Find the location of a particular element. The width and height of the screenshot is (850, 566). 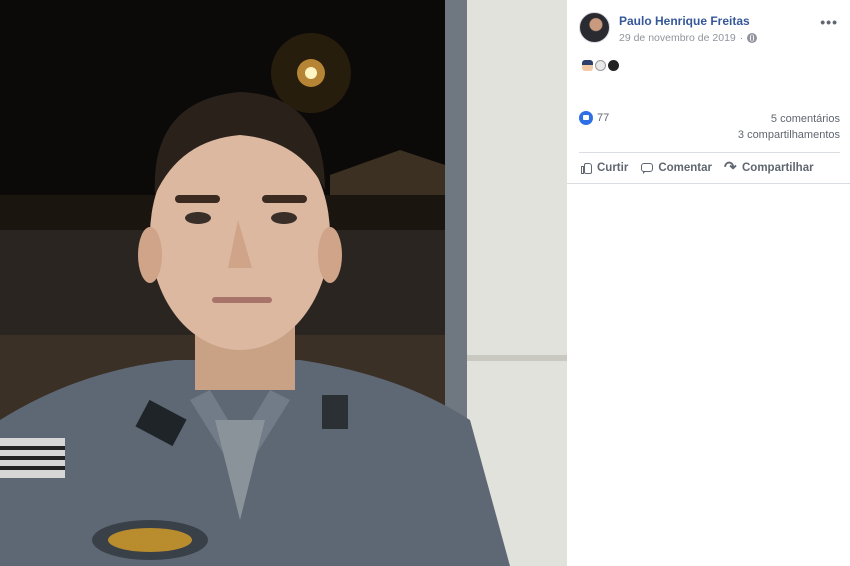

author-name-link: Paulo Henrique Freitas is located at coordinates (684, 21).